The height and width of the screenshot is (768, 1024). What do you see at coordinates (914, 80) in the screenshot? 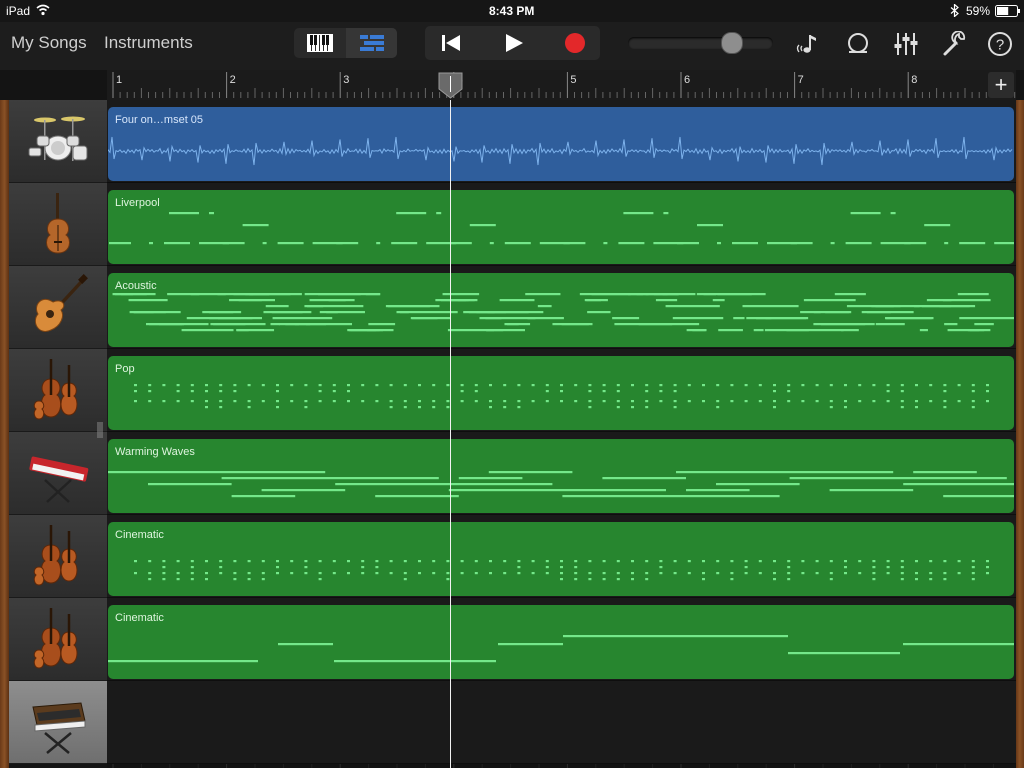
I see `ruler-bar-8: 8` at bounding box center [914, 80].